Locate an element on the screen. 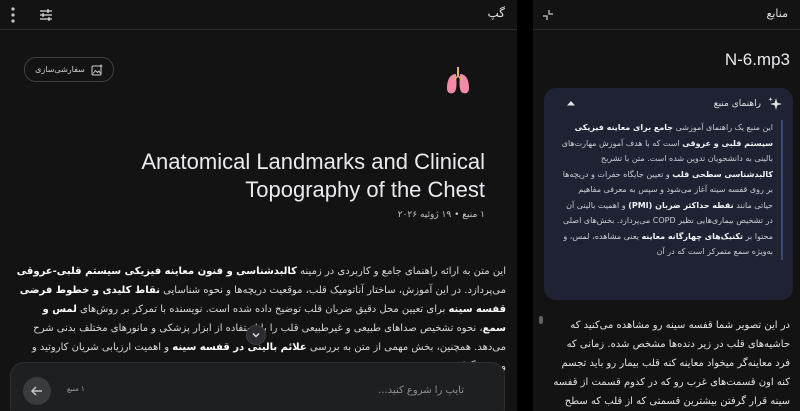  chat-title: گپ is located at coordinates (496, 13).